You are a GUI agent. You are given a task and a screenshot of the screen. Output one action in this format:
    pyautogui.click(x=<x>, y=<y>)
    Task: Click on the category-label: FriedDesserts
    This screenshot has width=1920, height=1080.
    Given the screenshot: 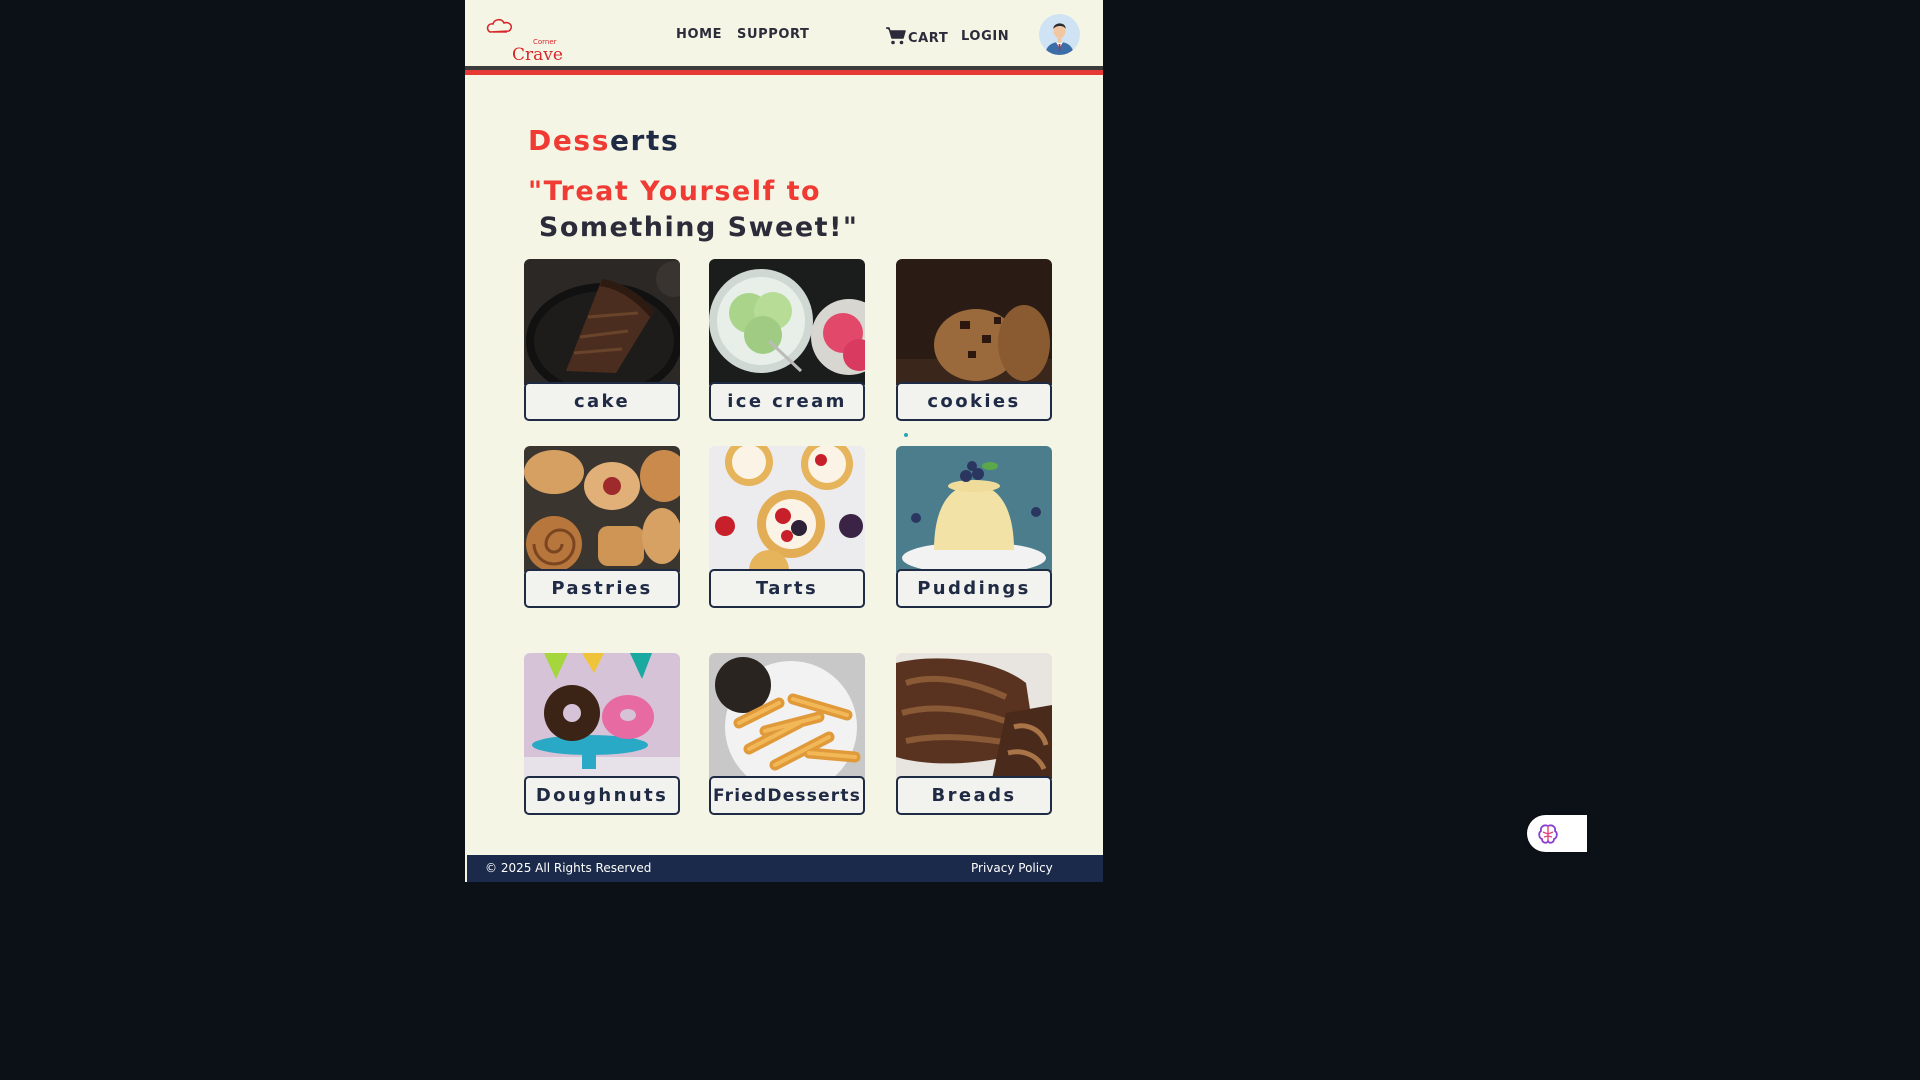 What is the action you would take?
    pyautogui.click(x=787, y=795)
    